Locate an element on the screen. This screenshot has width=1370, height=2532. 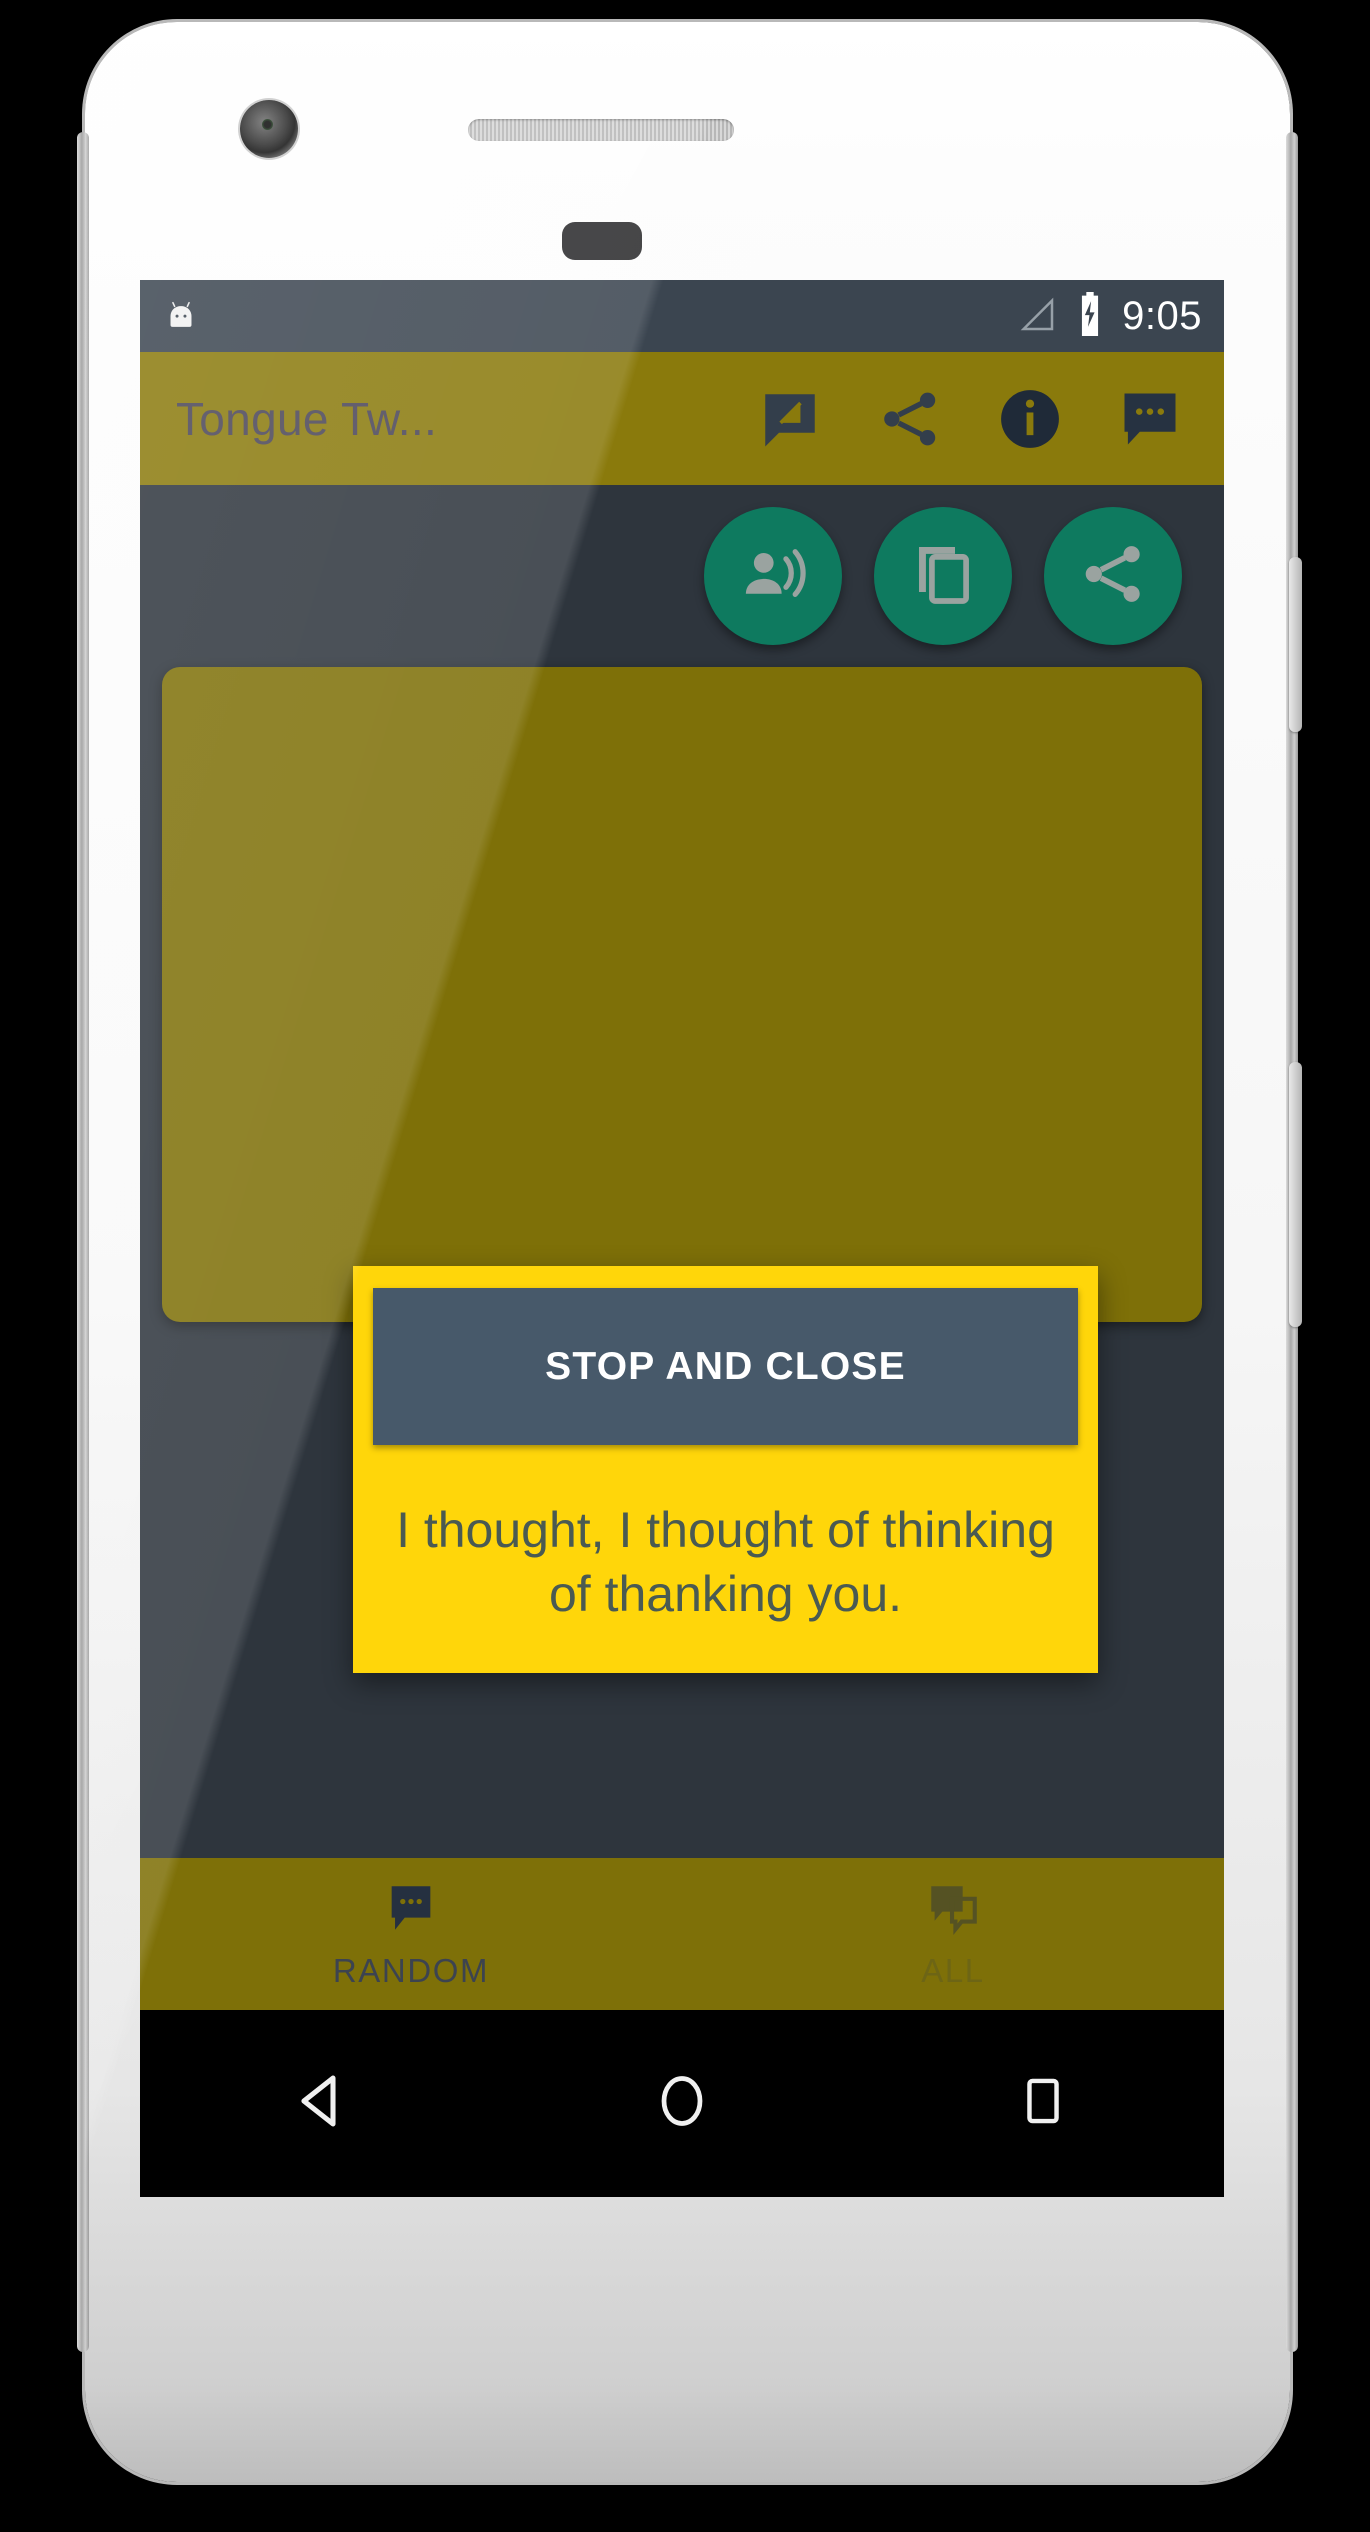
proximity-sensor is located at coordinates (602, 241).